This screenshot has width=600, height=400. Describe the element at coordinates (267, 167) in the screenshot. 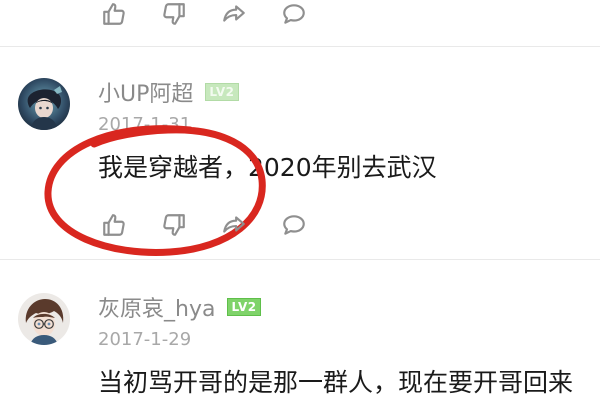

I see `comment-text: 我是穿越者，2020年别去武汉` at that location.